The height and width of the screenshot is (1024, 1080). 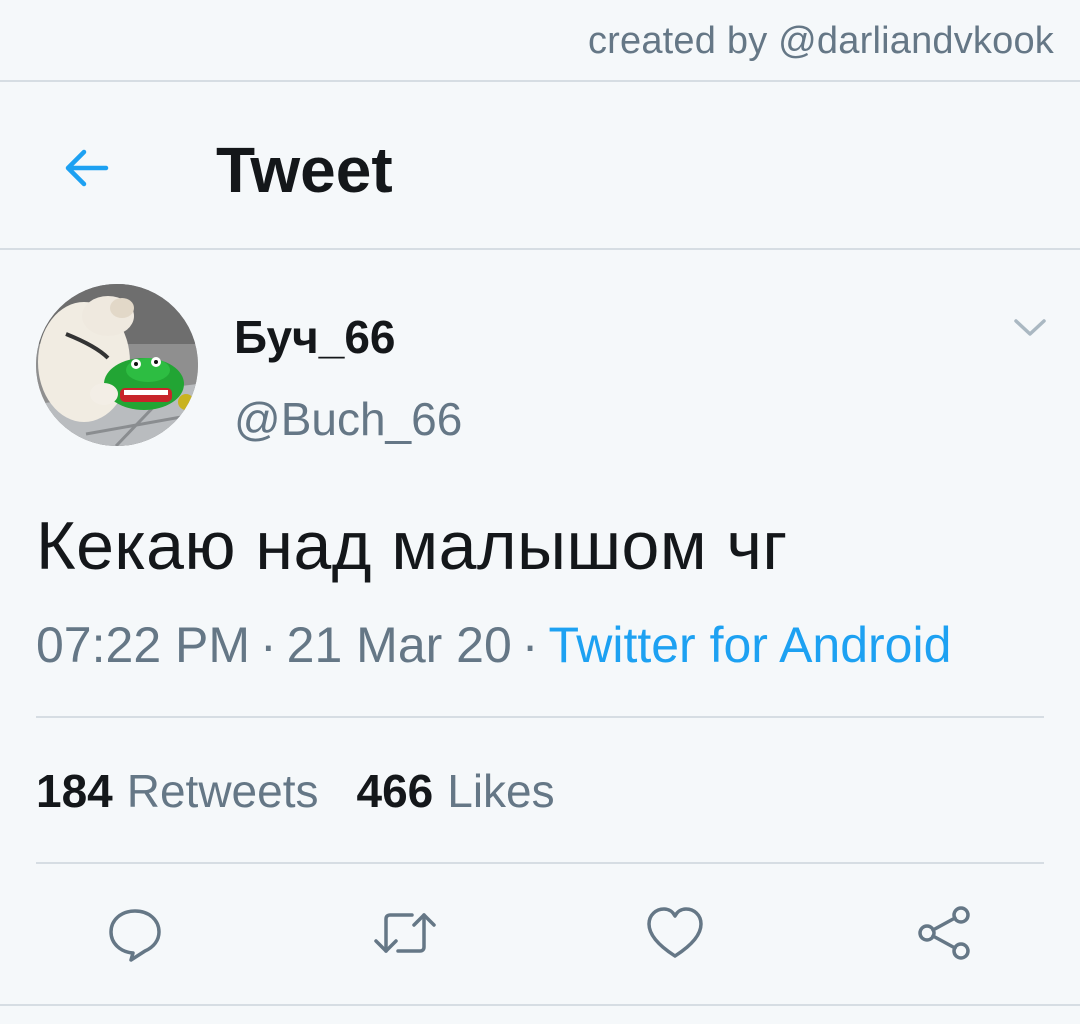 I want to click on header-divider, so click(x=540, y=249).